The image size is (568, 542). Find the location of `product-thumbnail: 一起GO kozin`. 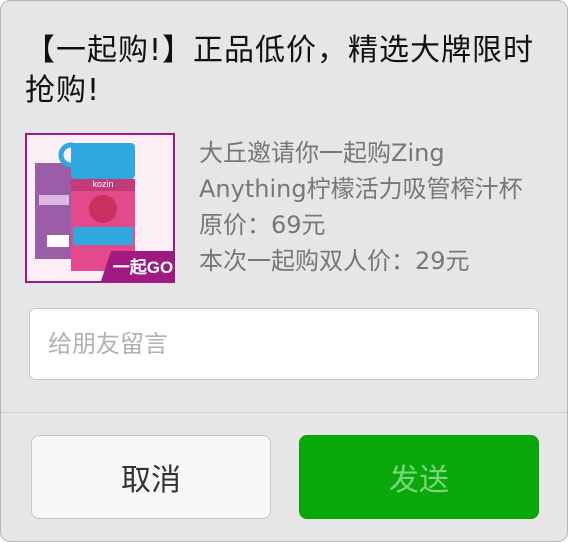

product-thumbnail: 一起GO kozin is located at coordinates (100, 208).